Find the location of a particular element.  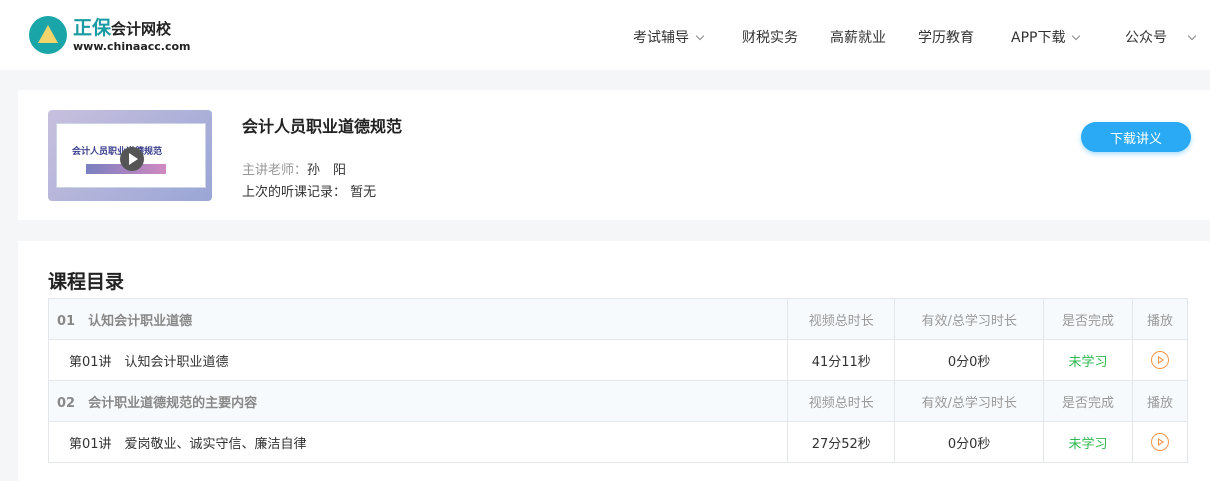

logo-icon is located at coordinates (48, 35).